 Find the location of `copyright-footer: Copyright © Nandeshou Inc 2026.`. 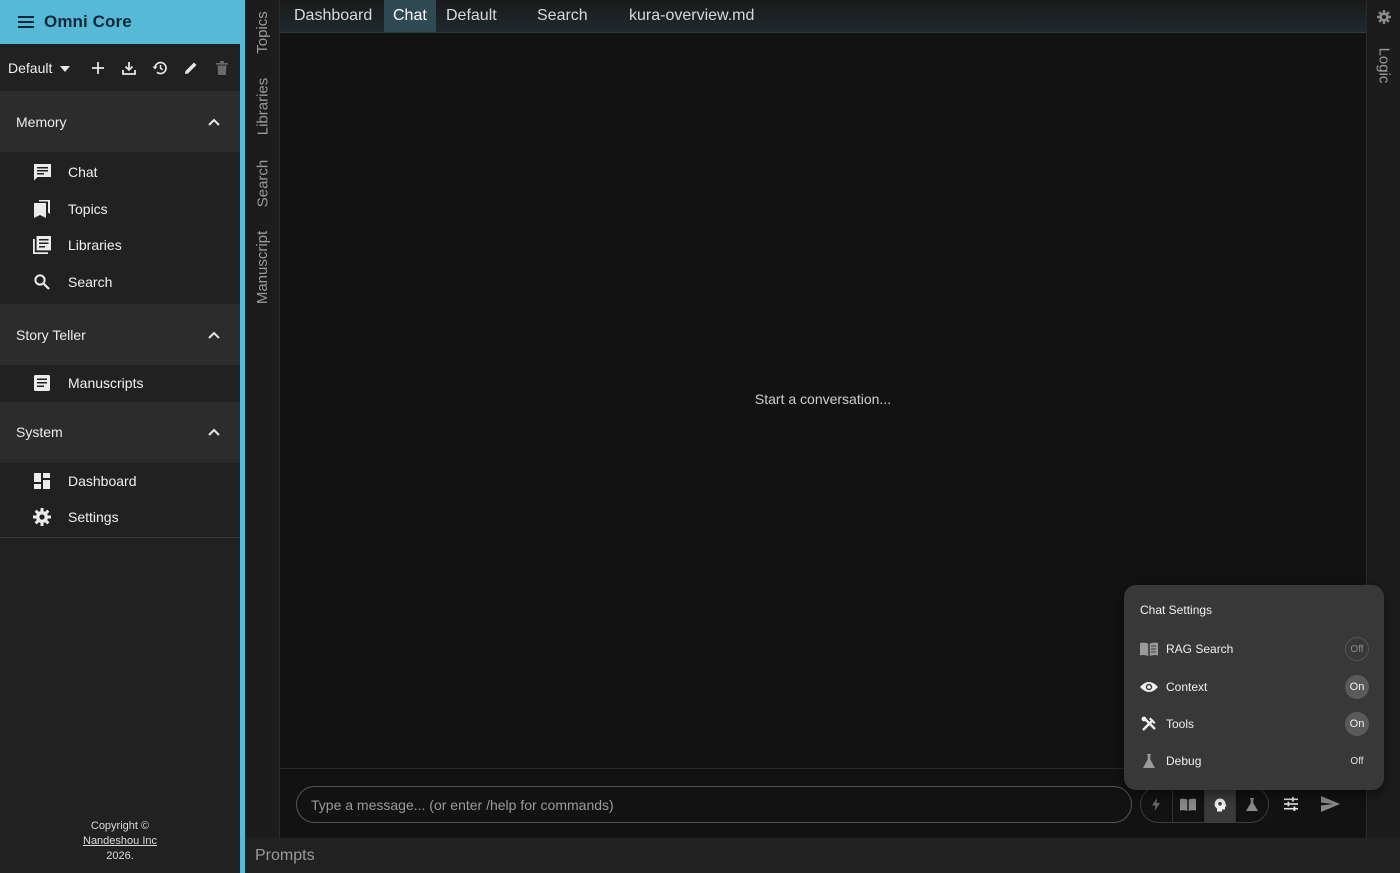

copyright-footer: Copyright © Nandeshou Inc 2026. is located at coordinates (120, 841).